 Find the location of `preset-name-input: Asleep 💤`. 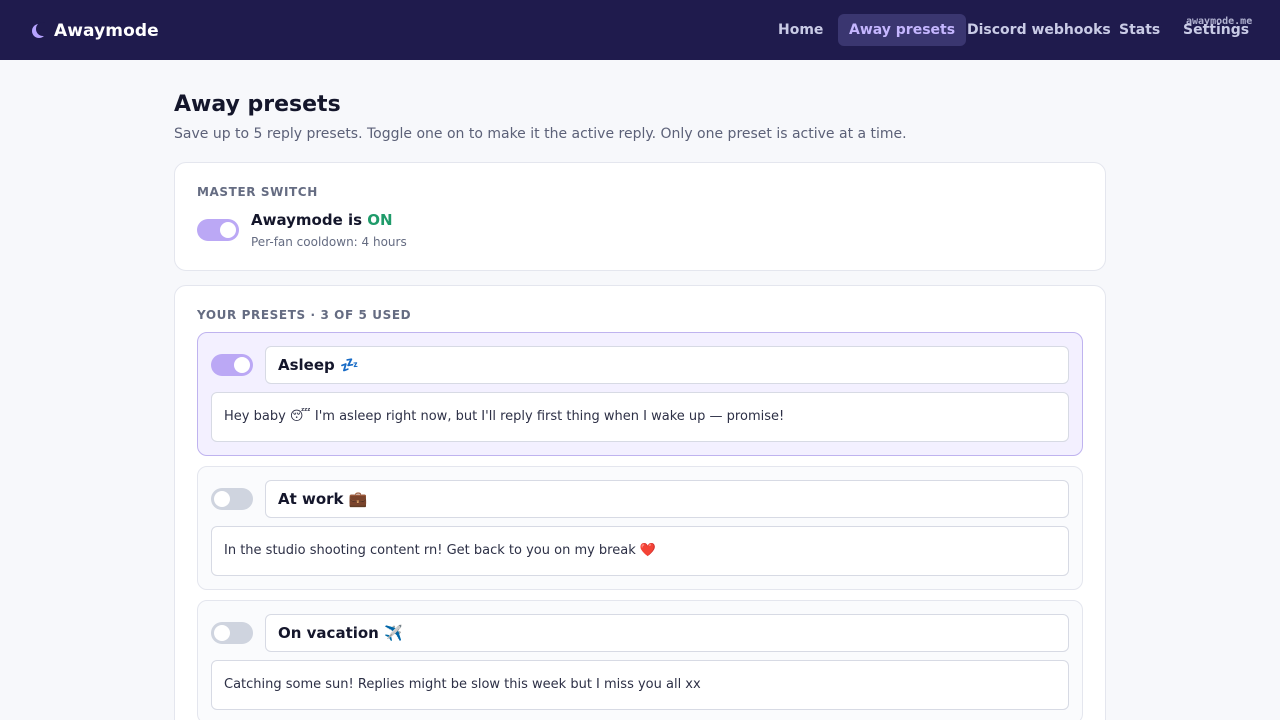

preset-name-input: Asleep 💤 is located at coordinates (667, 365).